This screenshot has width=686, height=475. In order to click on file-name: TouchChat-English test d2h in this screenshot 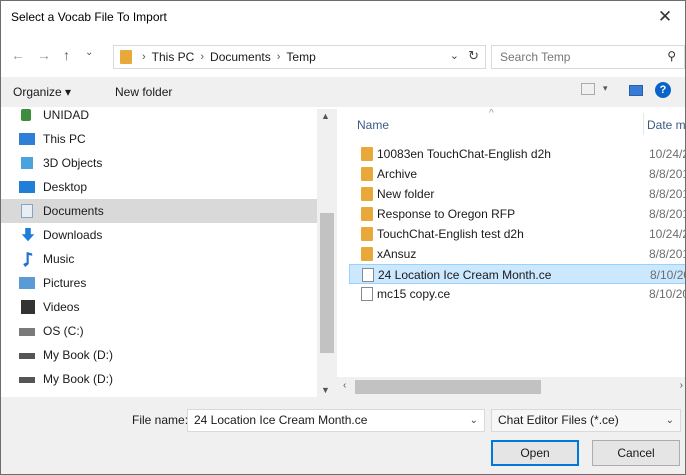, I will do `click(450, 234)`.